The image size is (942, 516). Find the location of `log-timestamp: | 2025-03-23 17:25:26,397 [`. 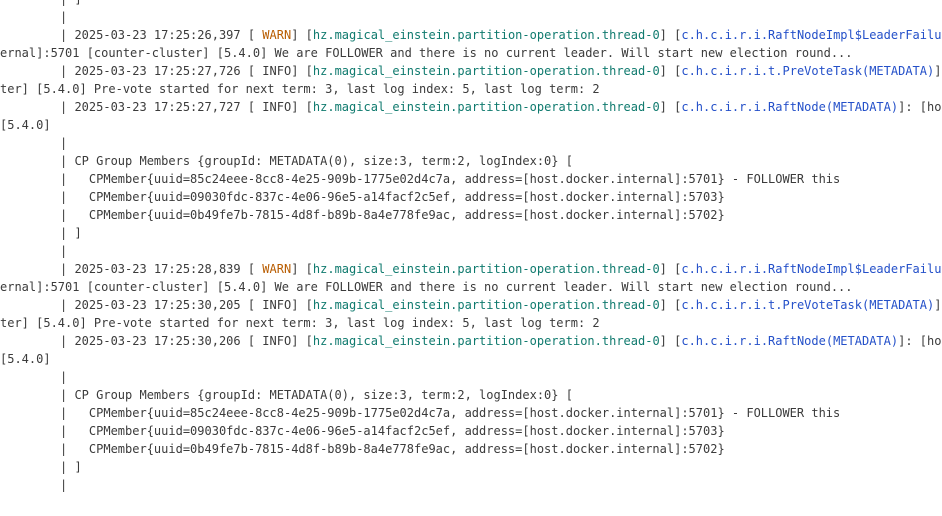

log-timestamp: | 2025-03-23 17:25:26,397 [ is located at coordinates (161, 35).